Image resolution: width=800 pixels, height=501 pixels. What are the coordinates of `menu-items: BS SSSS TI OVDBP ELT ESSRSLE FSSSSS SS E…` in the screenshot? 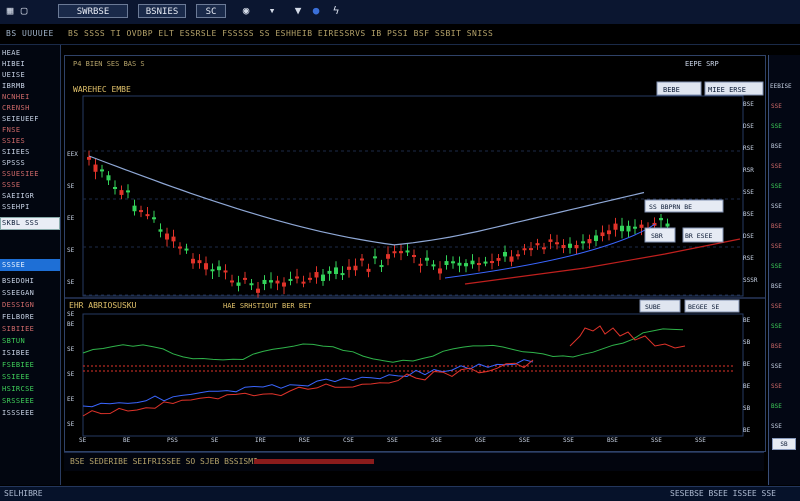 It's located at (280, 33).